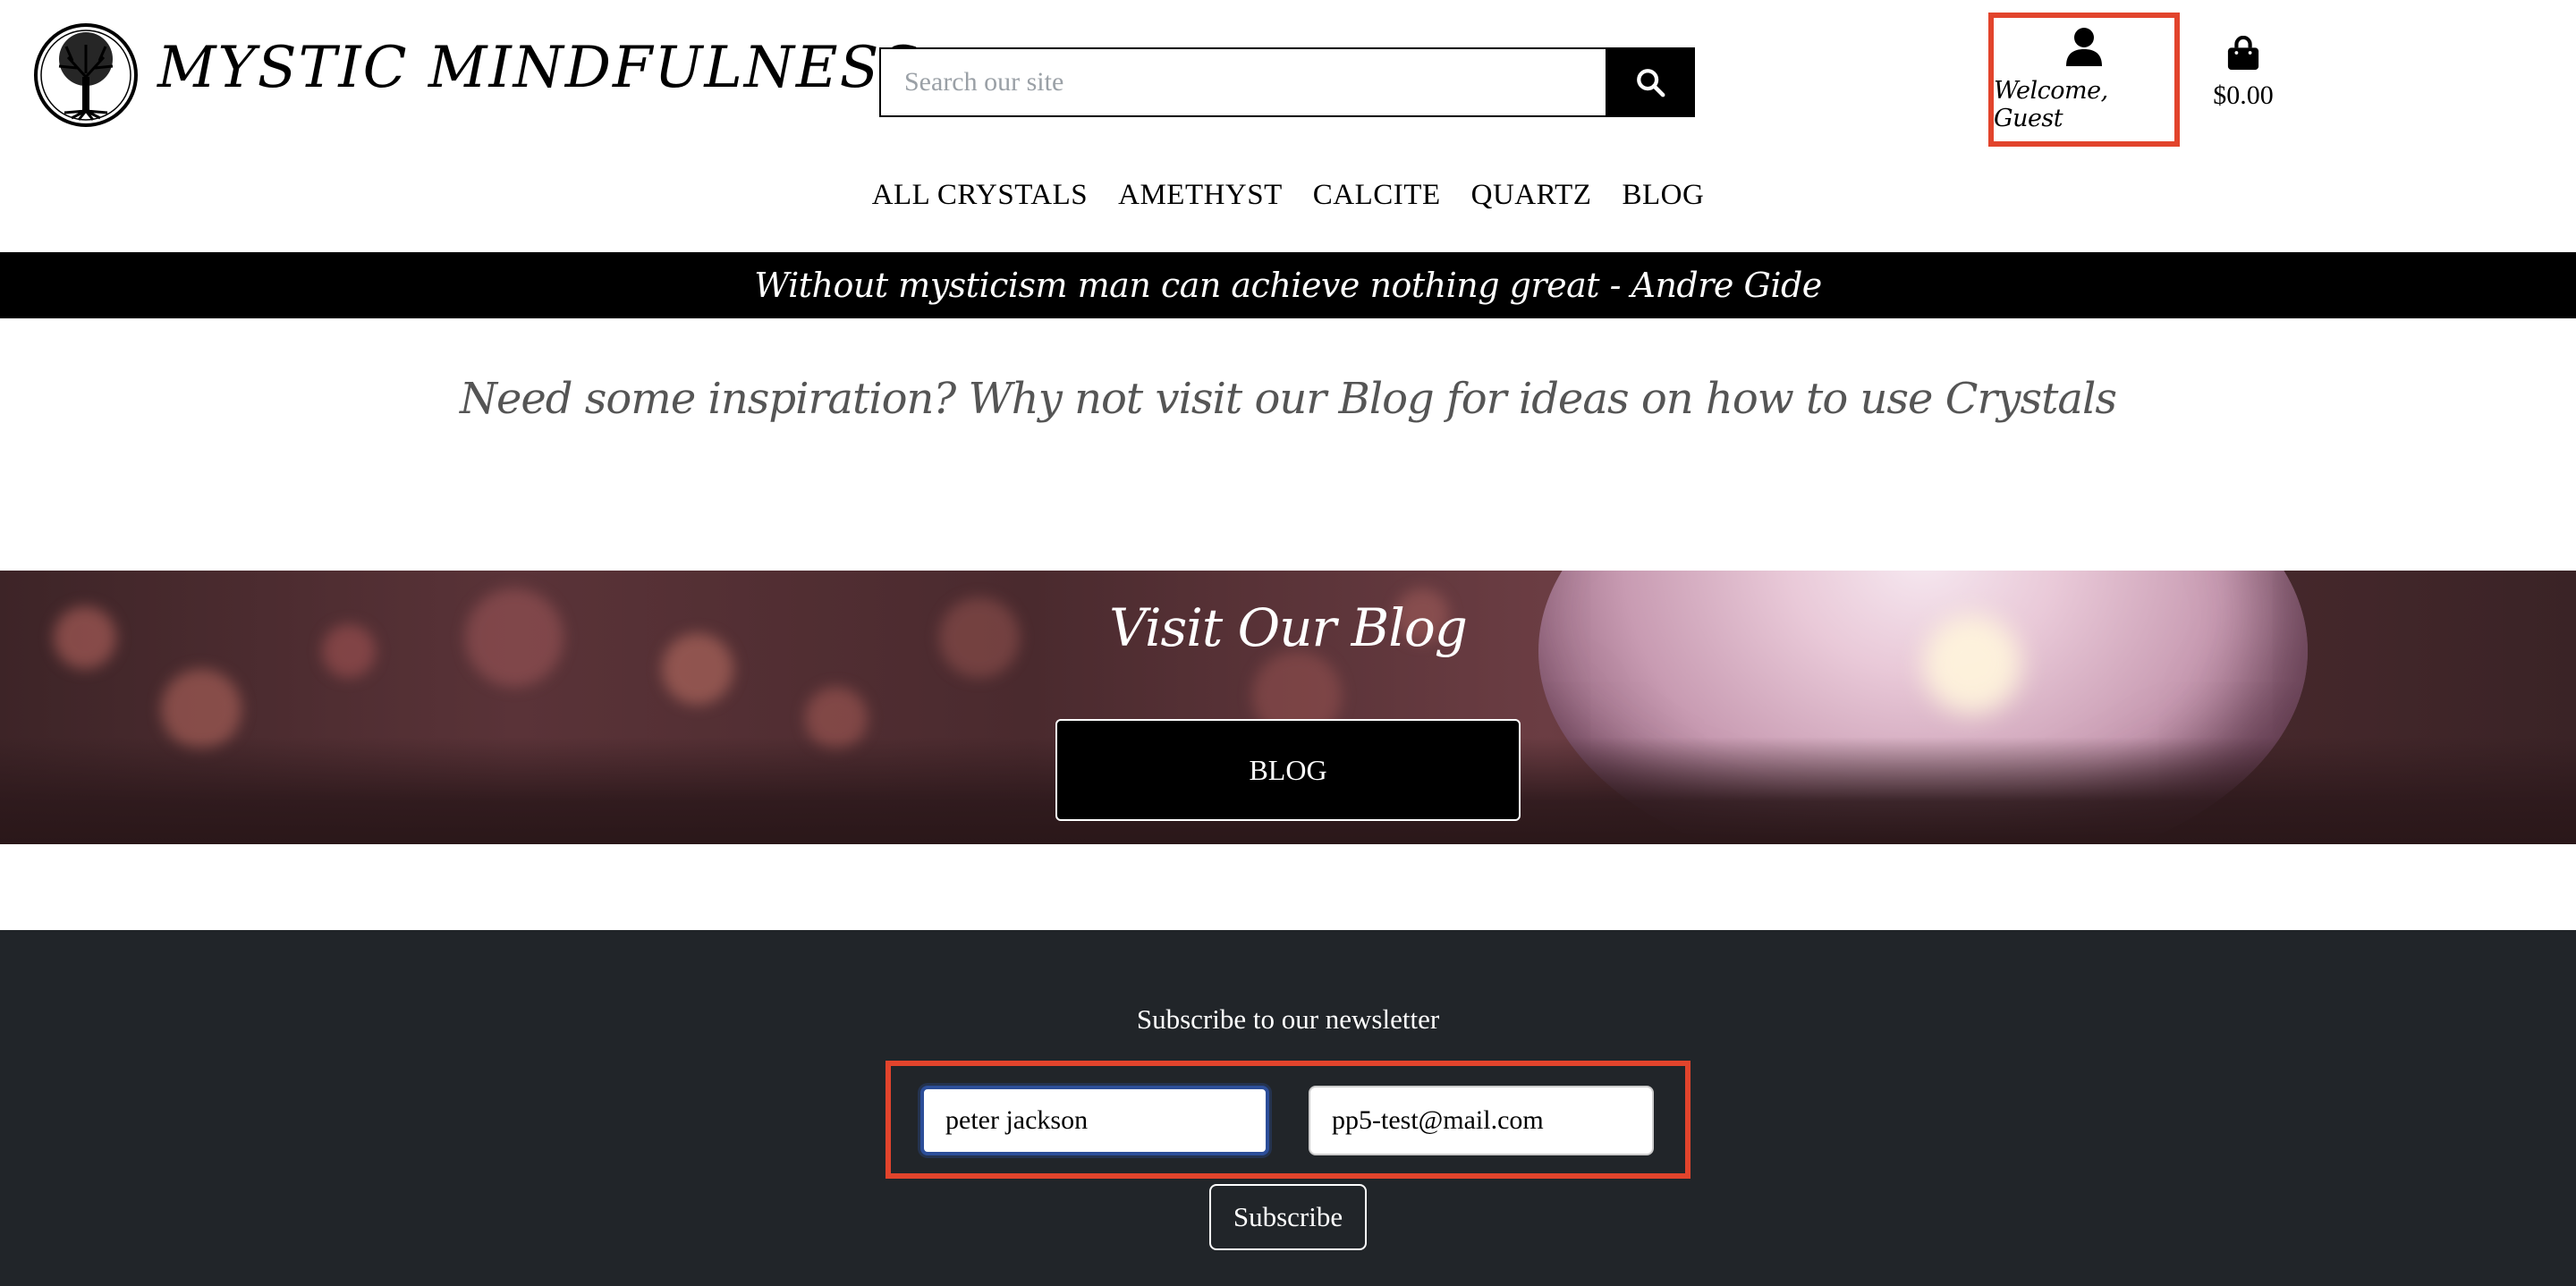 The height and width of the screenshot is (1286, 2576). I want to click on search-button, so click(1650, 82).